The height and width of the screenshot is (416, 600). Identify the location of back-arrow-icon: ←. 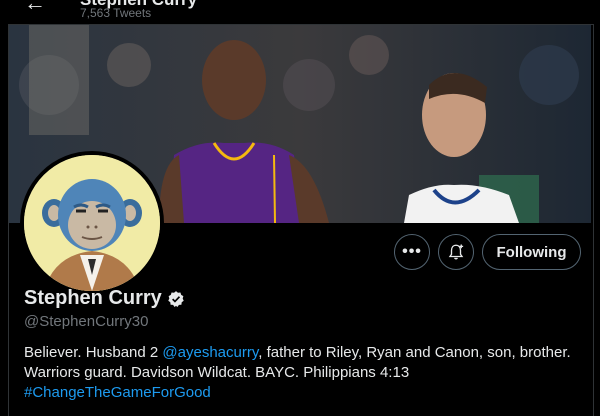
(35, 7).